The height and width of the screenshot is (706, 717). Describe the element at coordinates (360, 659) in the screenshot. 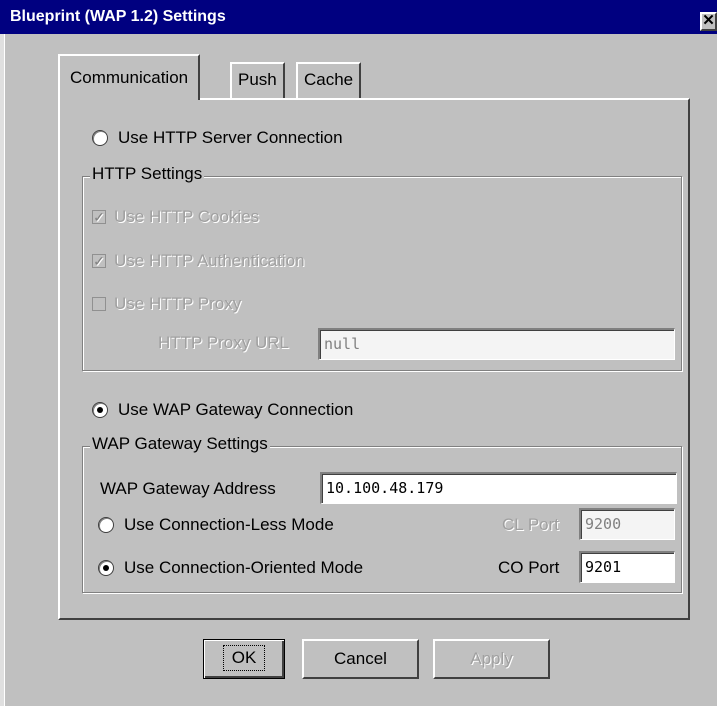

I see `cancel-button: Cancel` at that location.